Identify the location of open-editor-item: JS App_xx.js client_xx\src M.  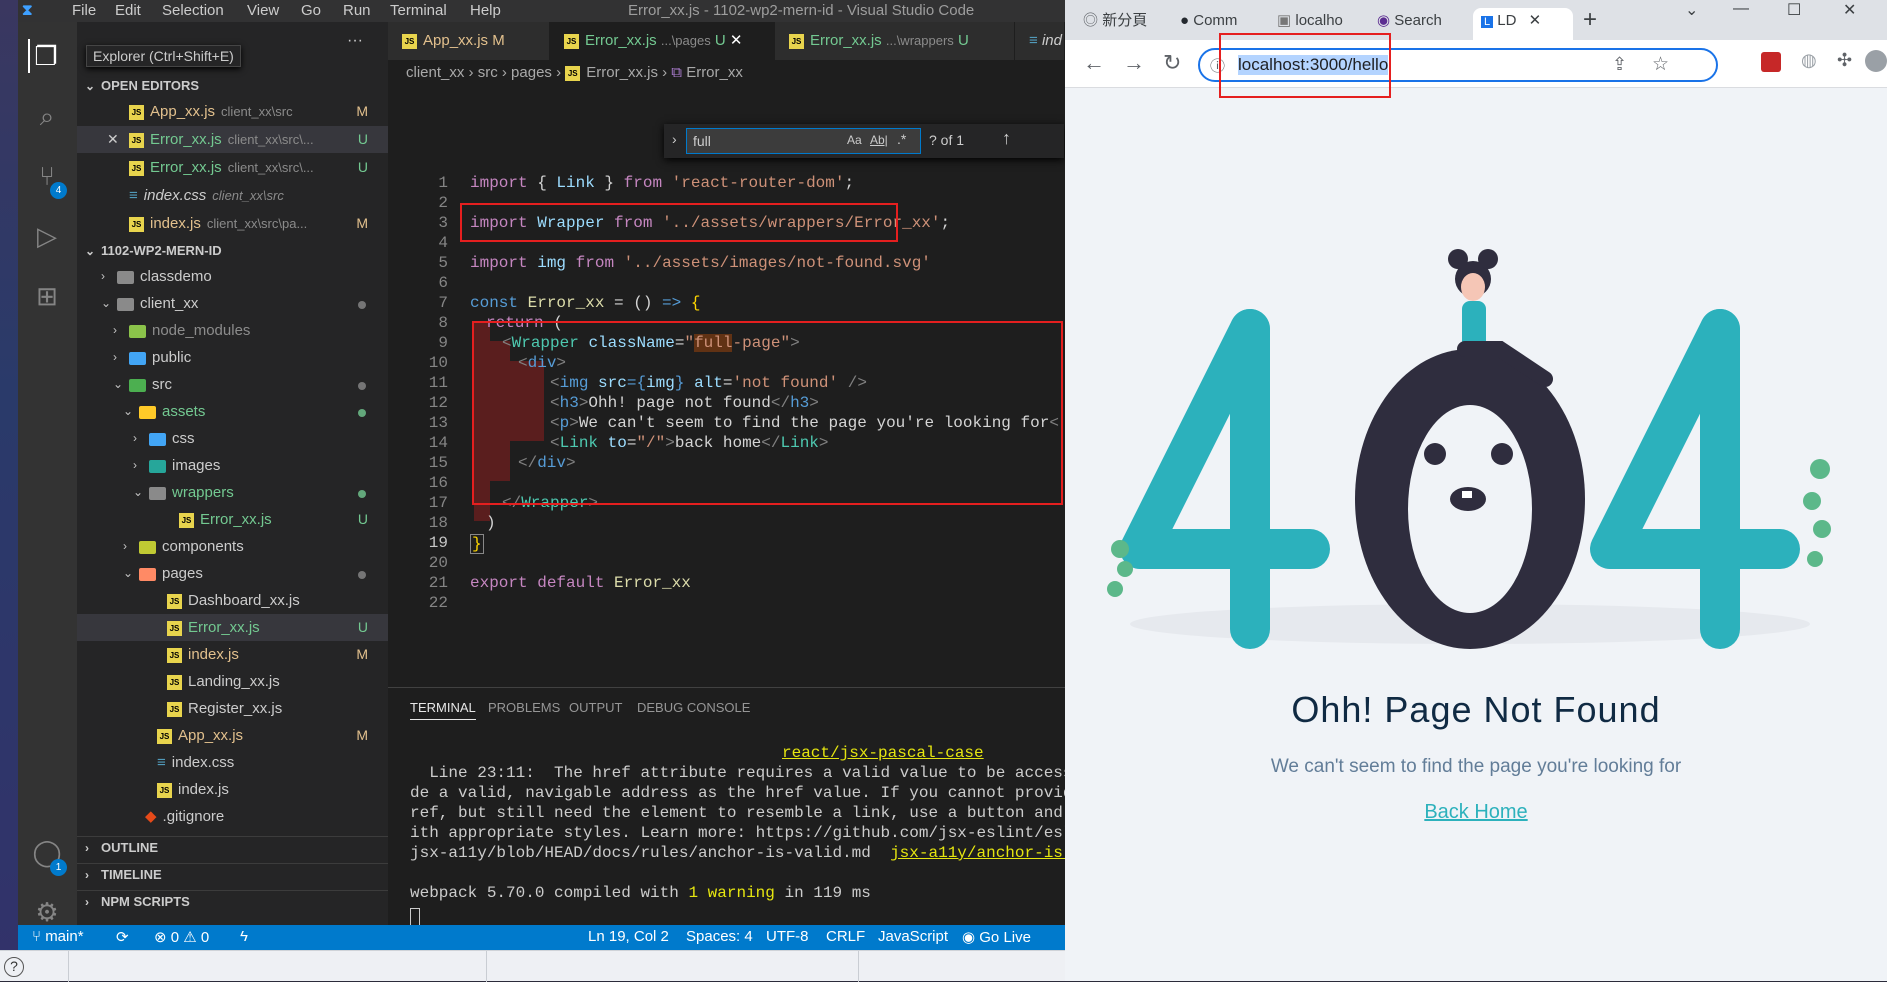
(232, 111).